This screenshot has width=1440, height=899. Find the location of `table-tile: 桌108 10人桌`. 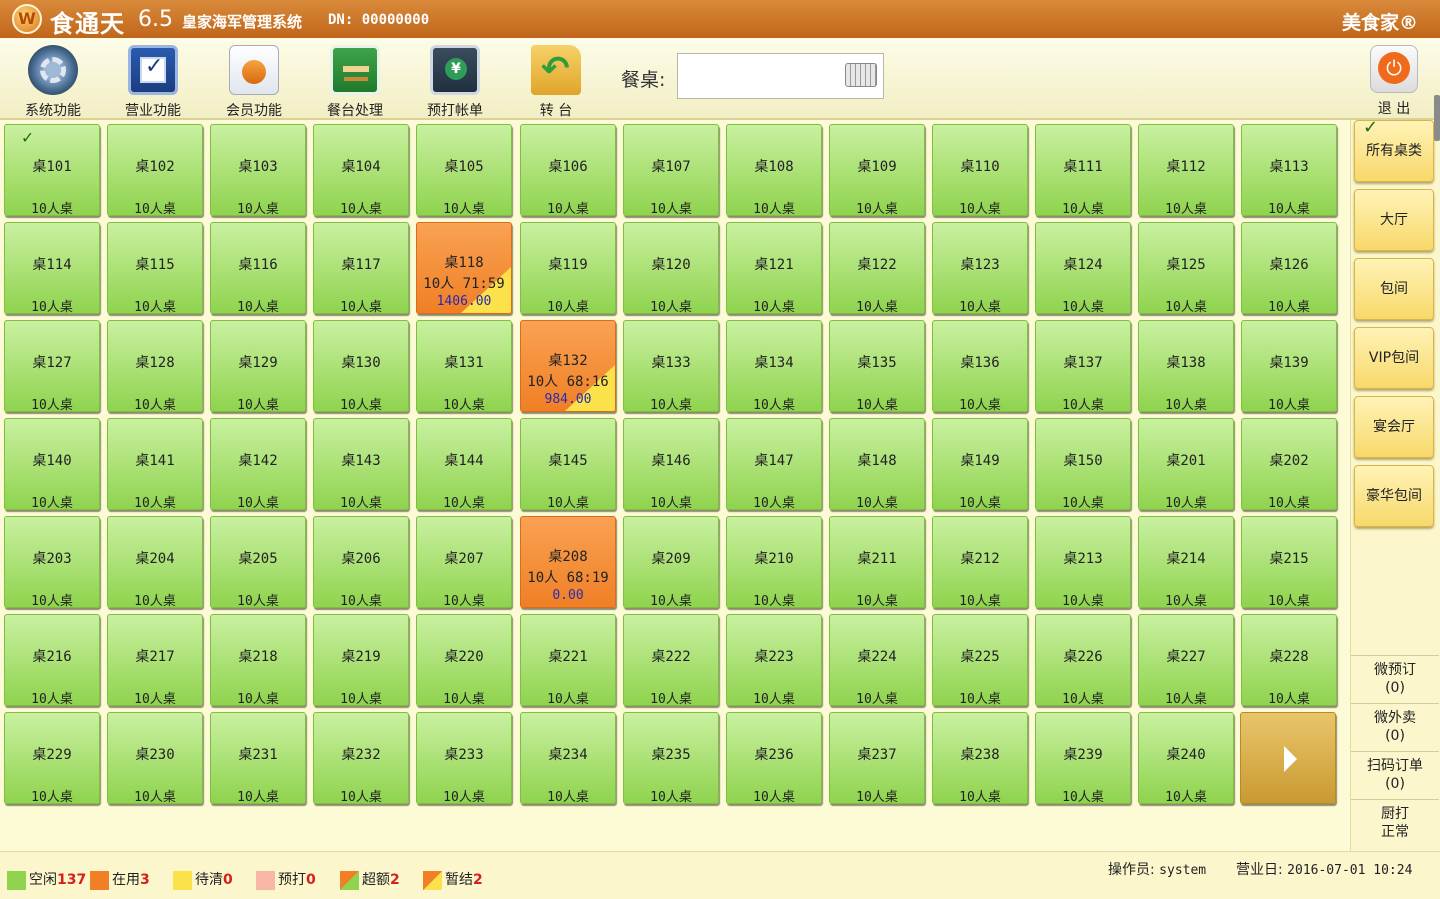

table-tile: 桌108 10人桌 is located at coordinates (774, 170).